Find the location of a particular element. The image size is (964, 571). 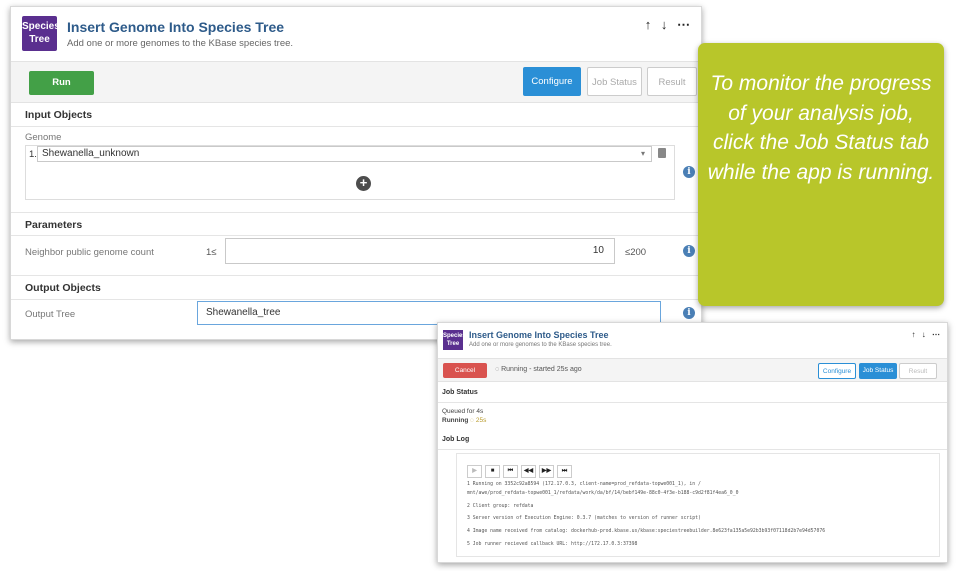

output-info-icon: i is located at coordinates (689, 313).